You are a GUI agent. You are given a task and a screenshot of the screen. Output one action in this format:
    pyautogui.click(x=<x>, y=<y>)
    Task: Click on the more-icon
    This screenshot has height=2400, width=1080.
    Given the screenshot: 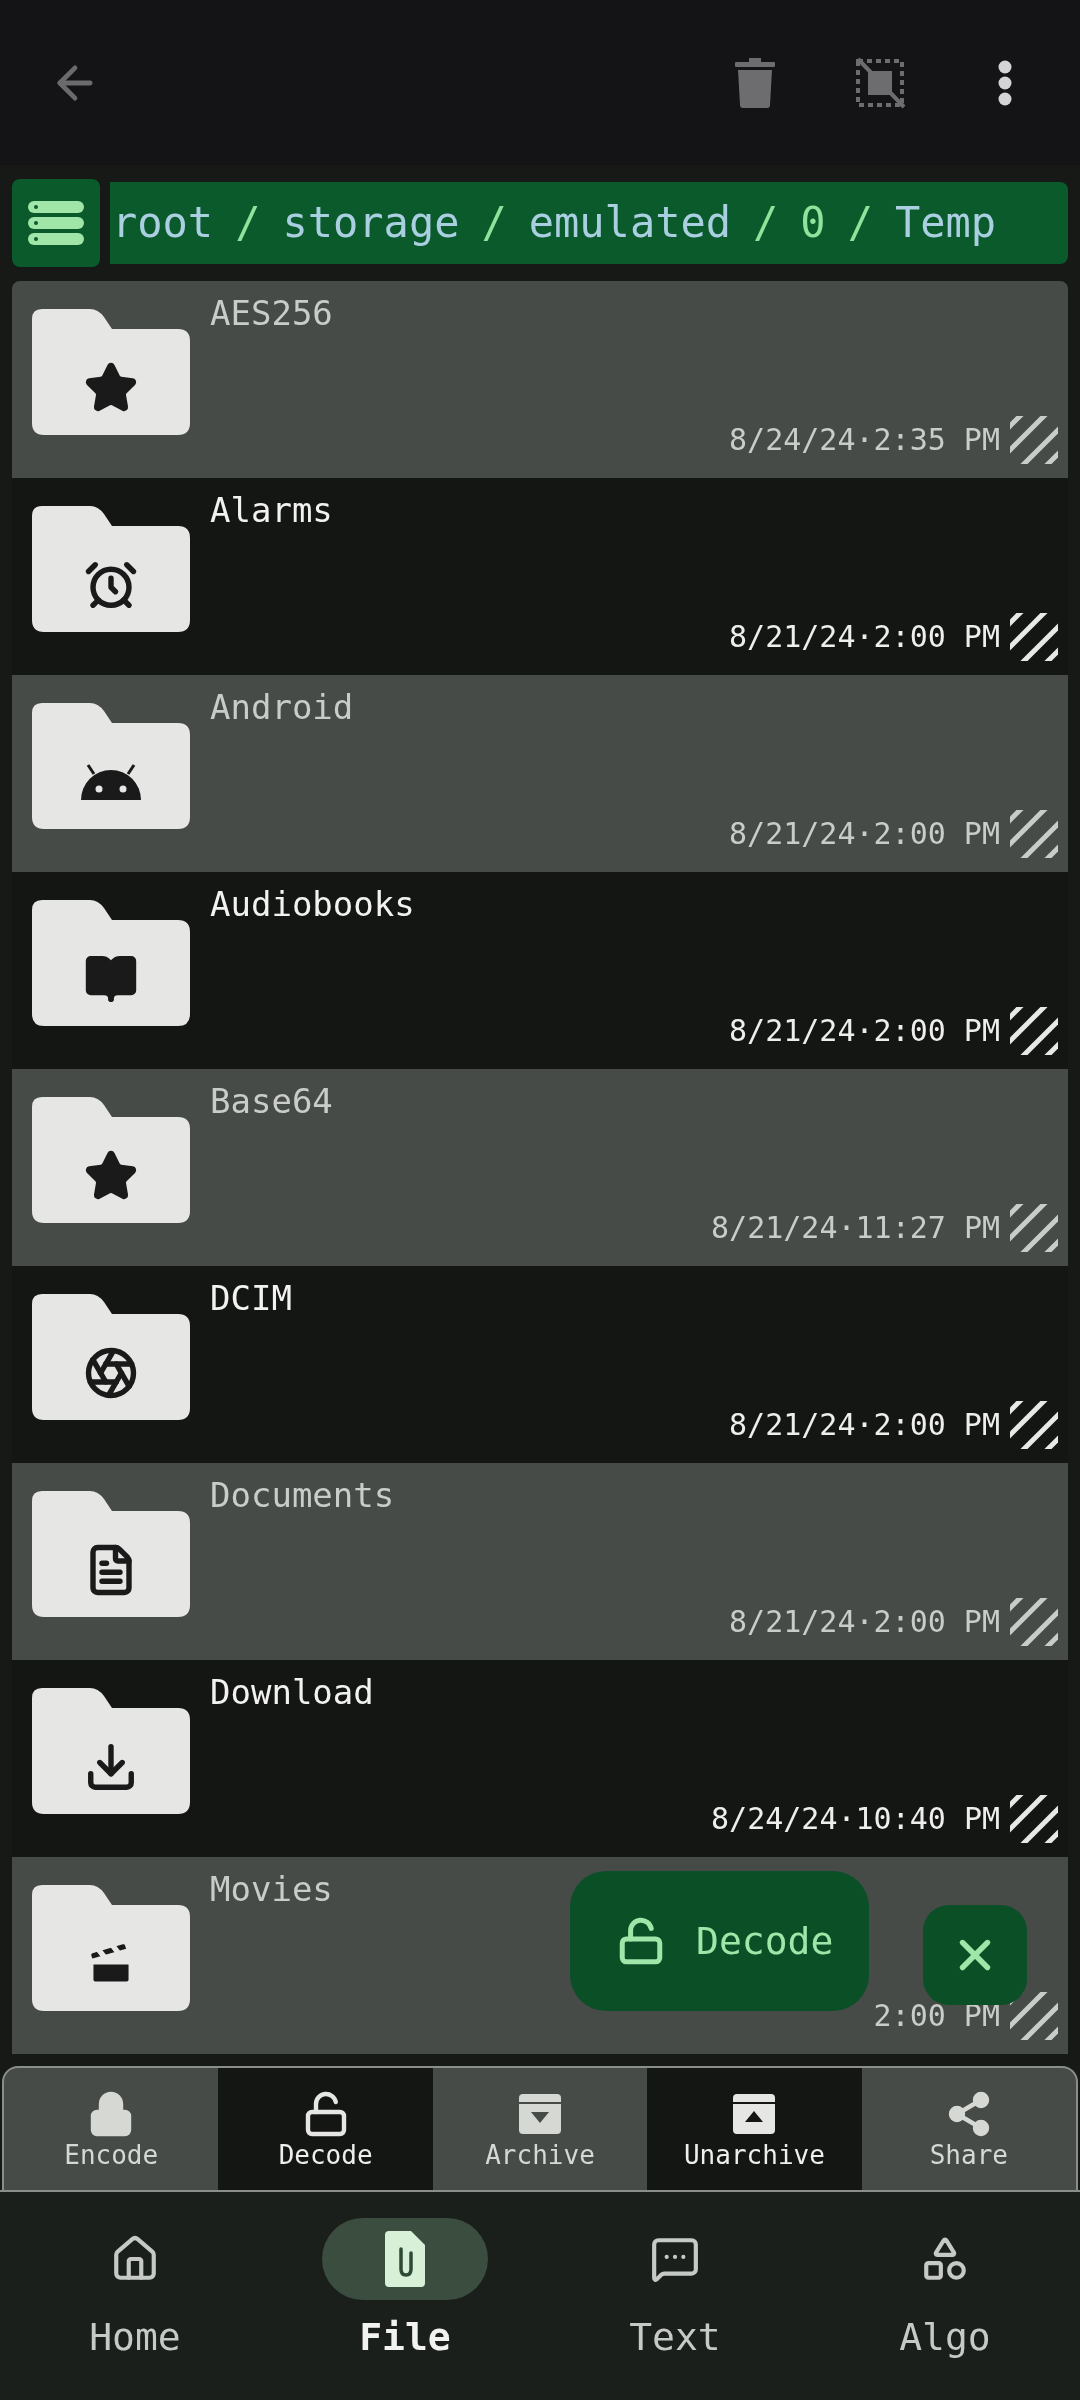 What is the action you would take?
    pyautogui.click(x=1005, y=82)
    